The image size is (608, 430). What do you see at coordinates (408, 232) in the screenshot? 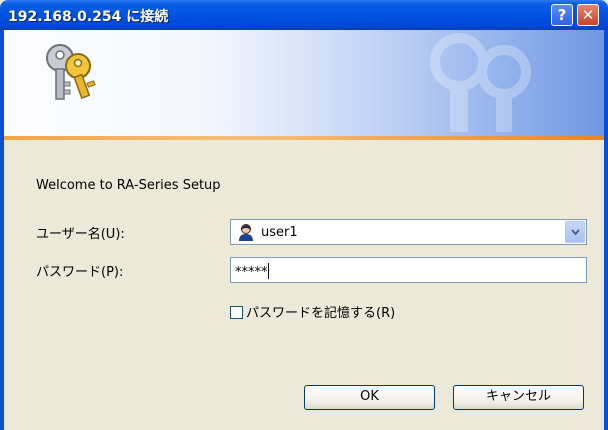
I see `username-combobox: user1` at bounding box center [408, 232].